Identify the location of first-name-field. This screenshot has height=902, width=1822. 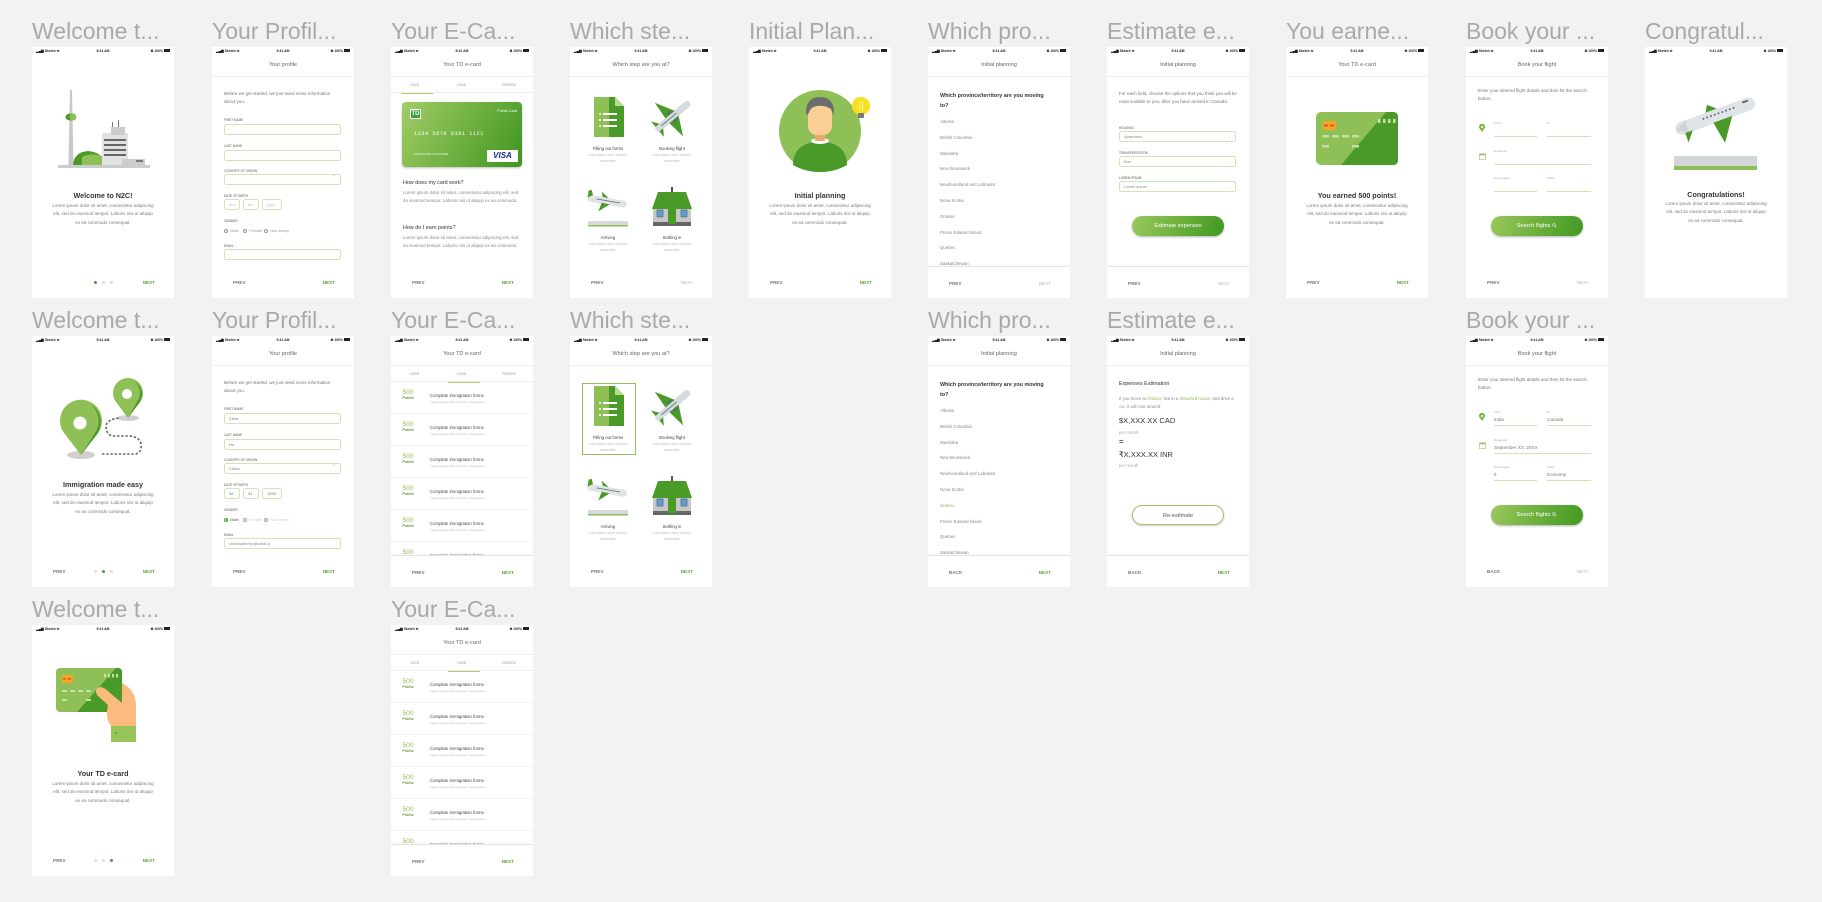
(282, 129).